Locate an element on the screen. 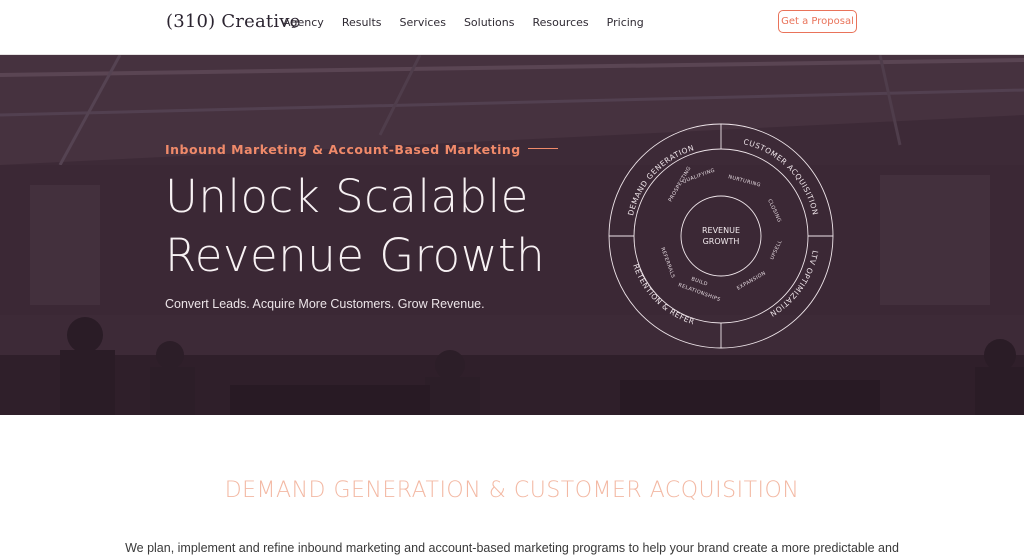 The width and height of the screenshot is (1024, 559). get-proposal-button: Get a Proposal is located at coordinates (817, 21).